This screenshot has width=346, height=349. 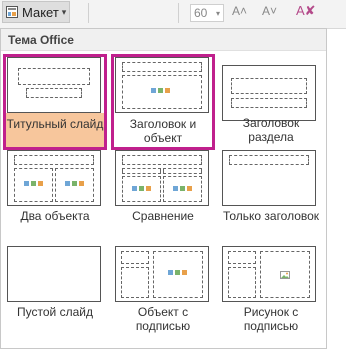 I want to click on layout-label: Заголовок и объект, so click(x=163, y=131).